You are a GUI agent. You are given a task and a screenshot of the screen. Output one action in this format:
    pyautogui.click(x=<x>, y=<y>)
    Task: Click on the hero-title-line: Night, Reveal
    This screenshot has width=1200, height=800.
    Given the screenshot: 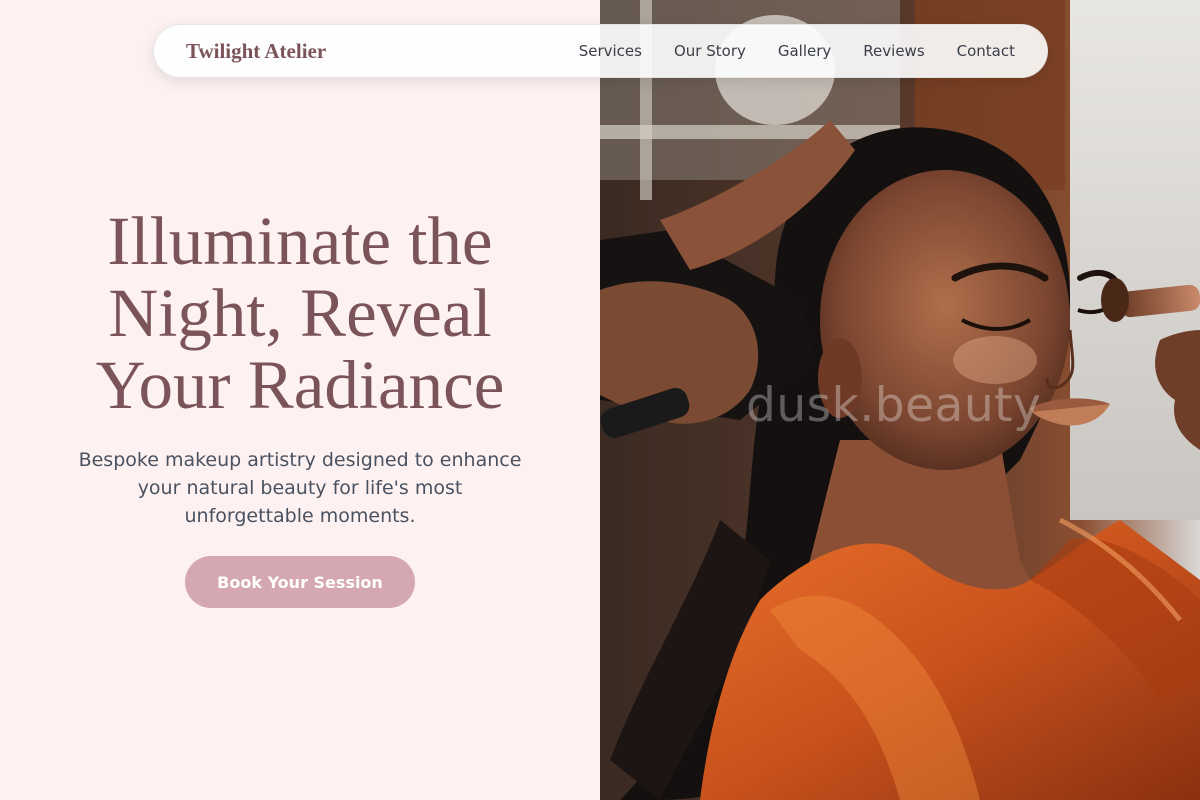 What is the action you would take?
    pyautogui.click(x=300, y=313)
    